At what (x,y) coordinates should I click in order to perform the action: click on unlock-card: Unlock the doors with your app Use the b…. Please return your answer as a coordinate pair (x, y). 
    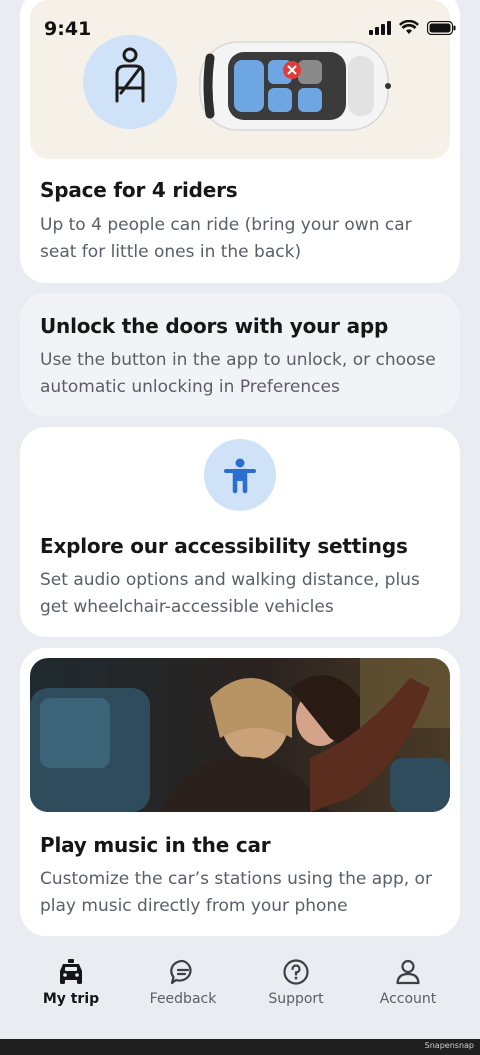
    Looking at the image, I should click on (240, 354).